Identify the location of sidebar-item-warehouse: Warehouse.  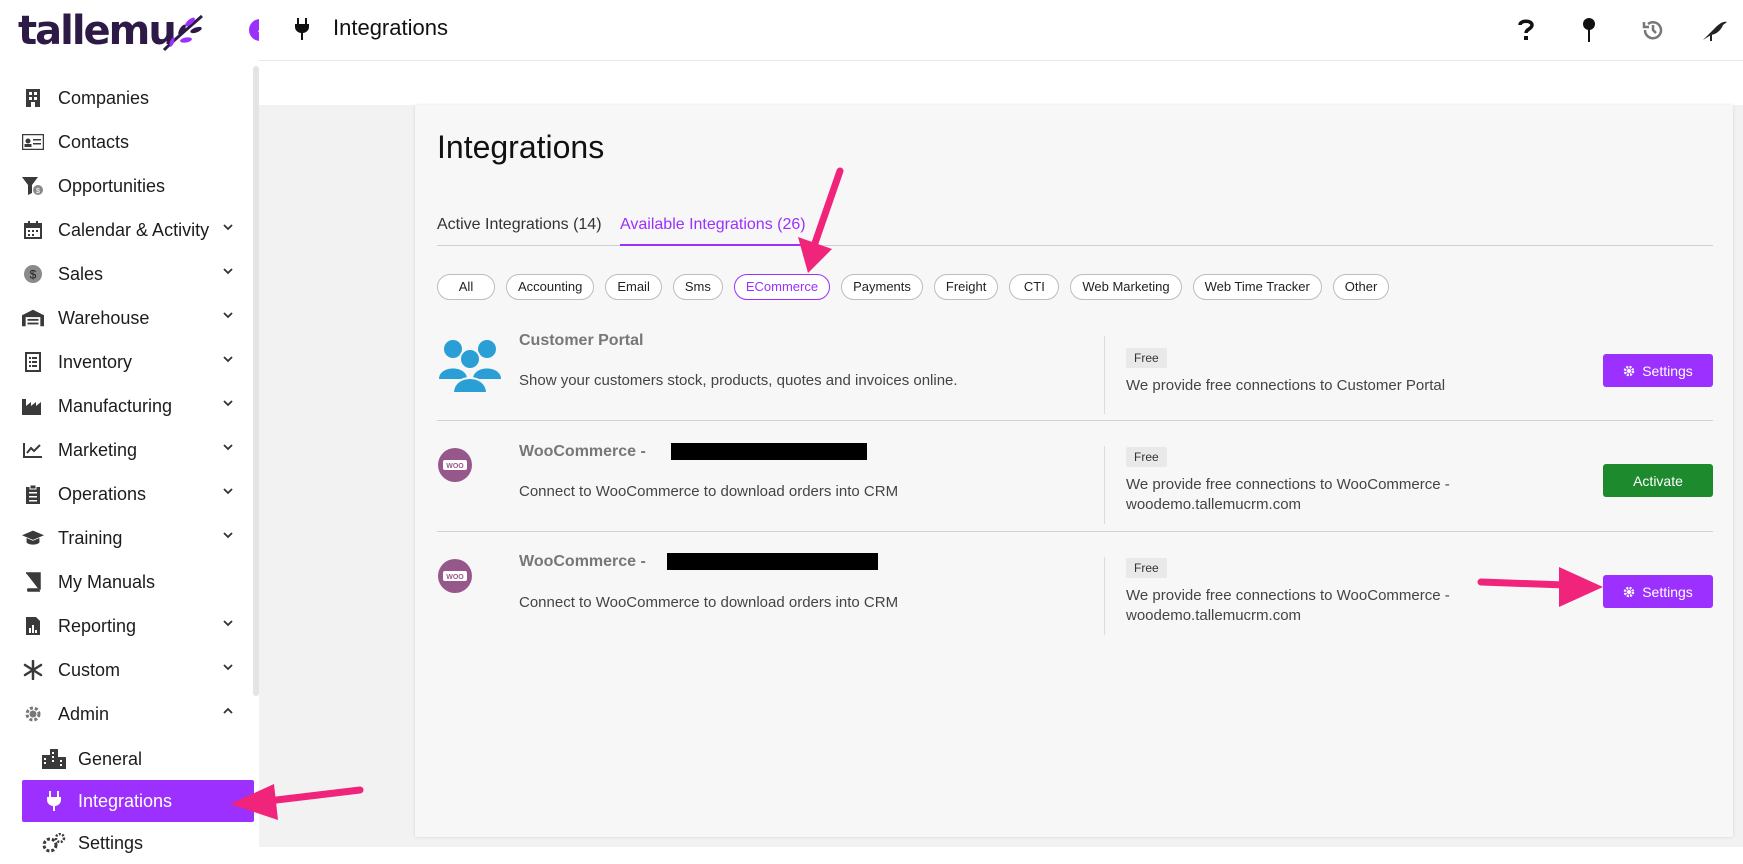
(125, 318).